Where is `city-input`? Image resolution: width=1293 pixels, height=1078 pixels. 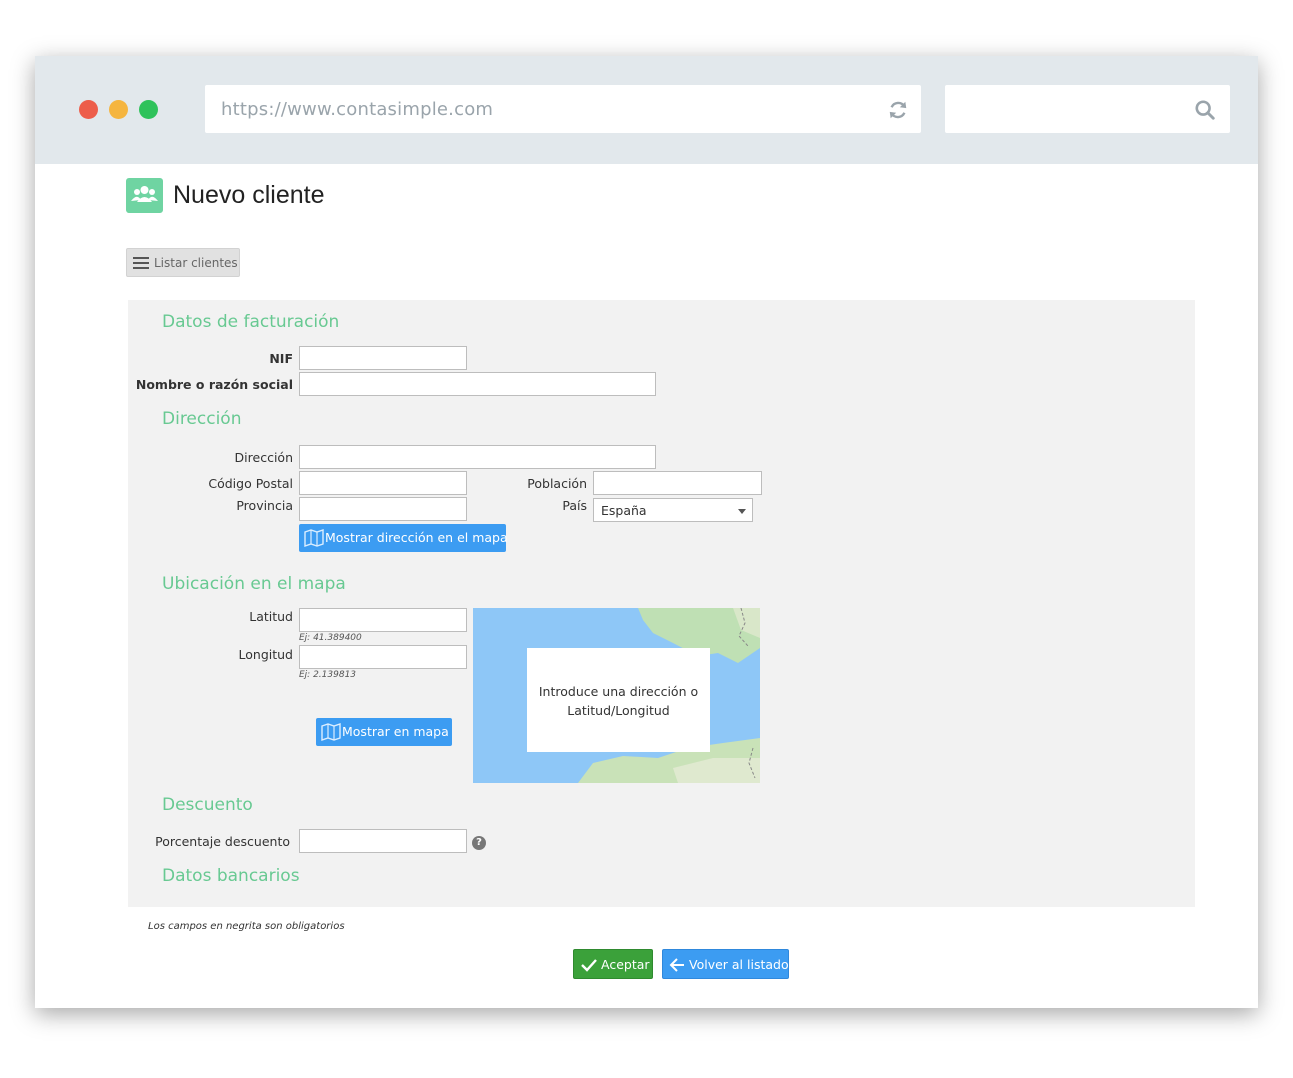
city-input is located at coordinates (677, 483).